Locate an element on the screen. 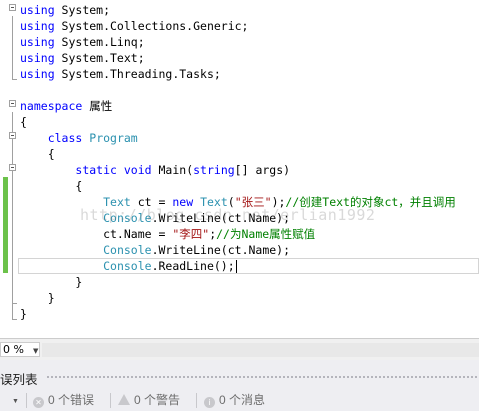  code-line: static void Main(string[] args) is located at coordinates (239, 170).